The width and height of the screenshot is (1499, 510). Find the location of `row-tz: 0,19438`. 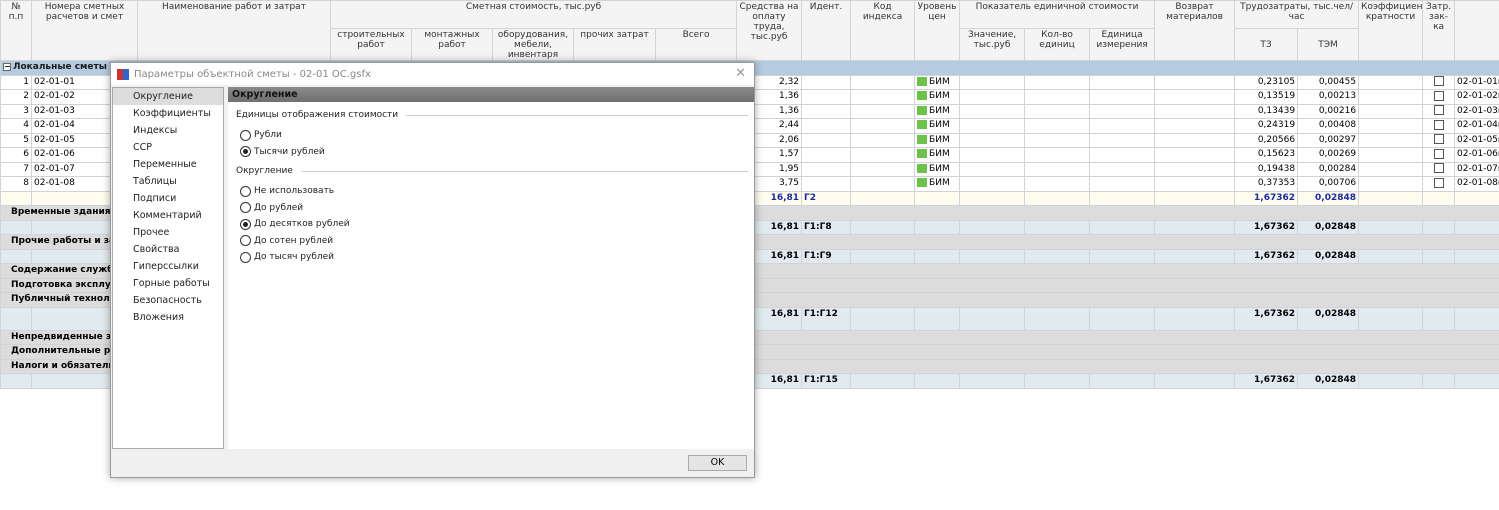

row-tz: 0,19438 is located at coordinates (1266, 169).